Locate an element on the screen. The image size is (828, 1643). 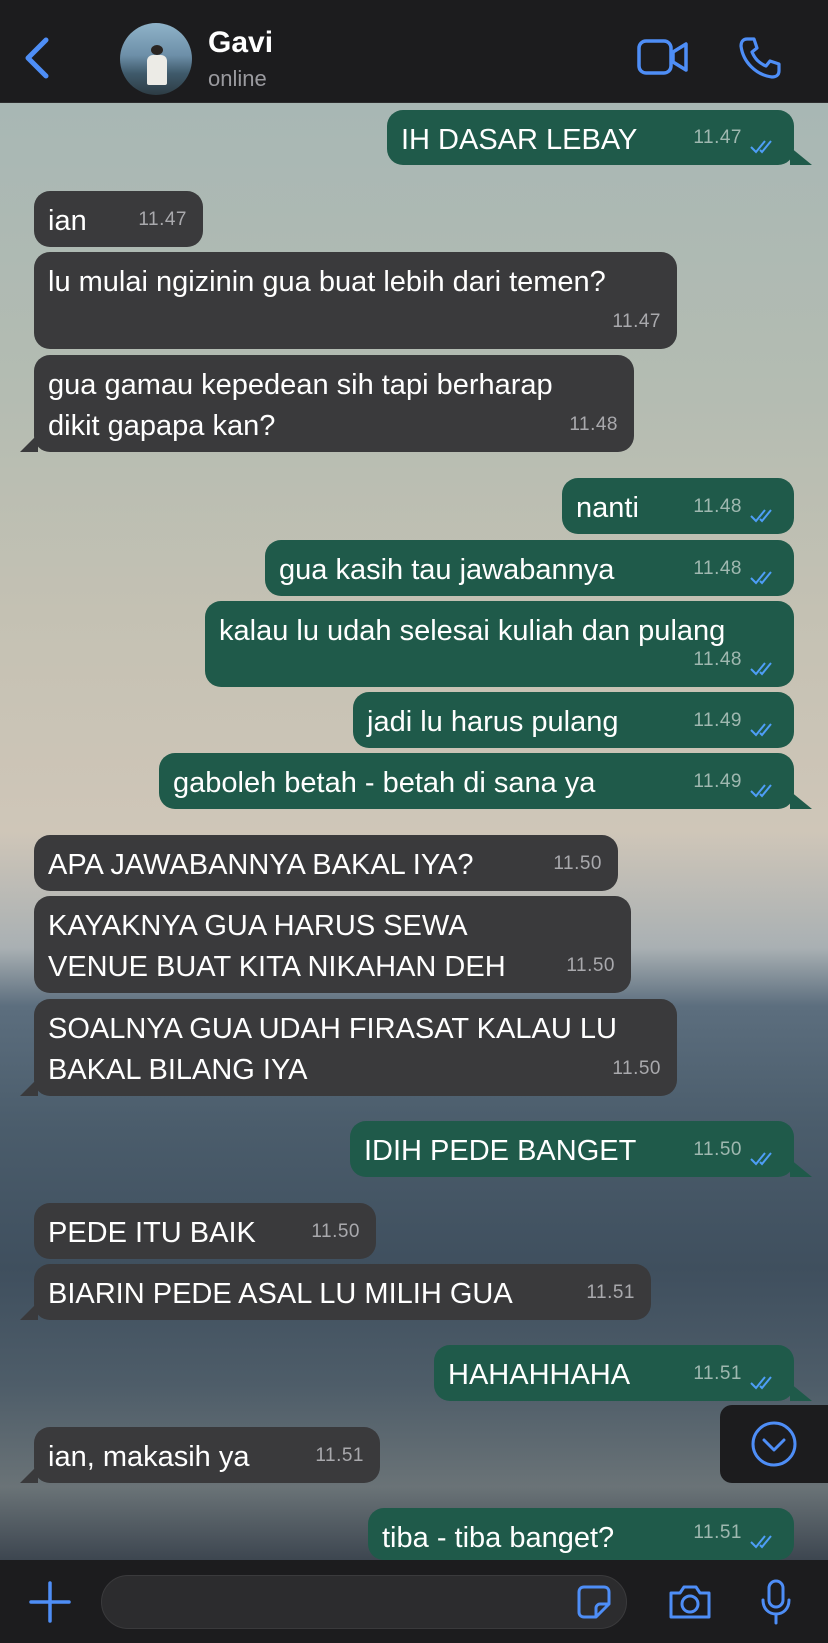
message-incoming: ian, makasih ya 11.51 is located at coordinates (200, 1455).